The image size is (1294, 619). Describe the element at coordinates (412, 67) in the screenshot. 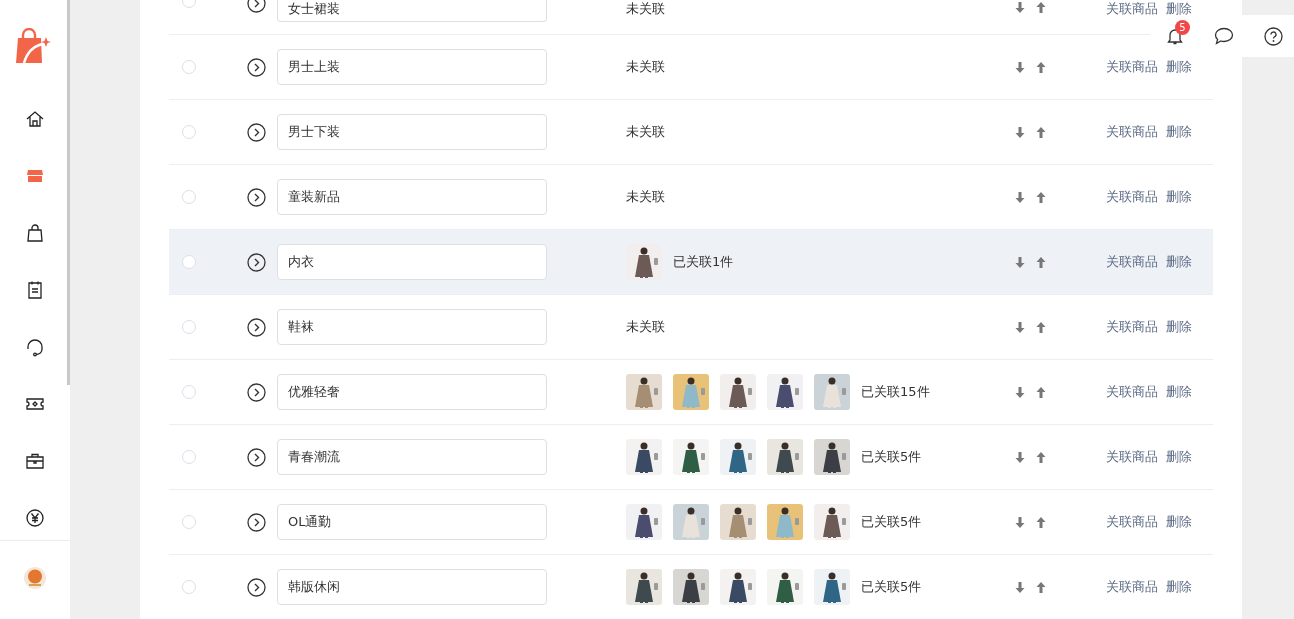

I see `input-field: 男士上装` at that location.